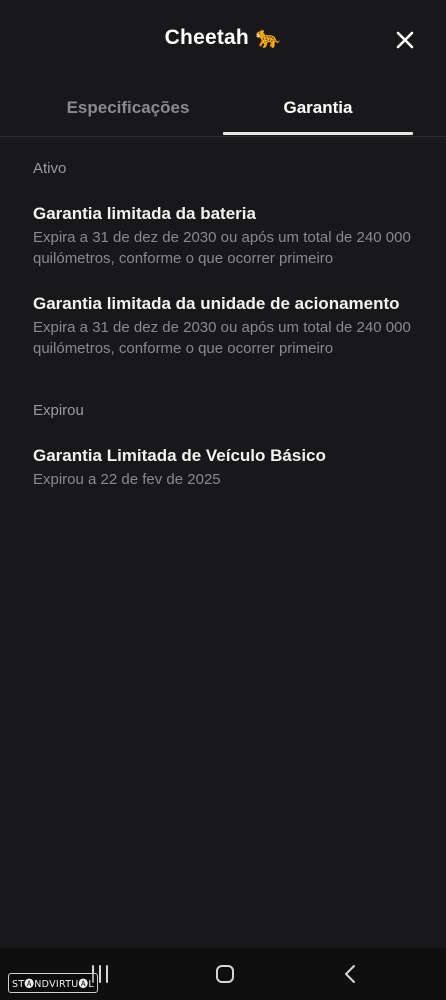 Image resolution: width=446 pixels, height=1000 pixels. Describe the element at coordinates (50, 168) in the screenshot. I see `section-label-active: Ativo` at that location.